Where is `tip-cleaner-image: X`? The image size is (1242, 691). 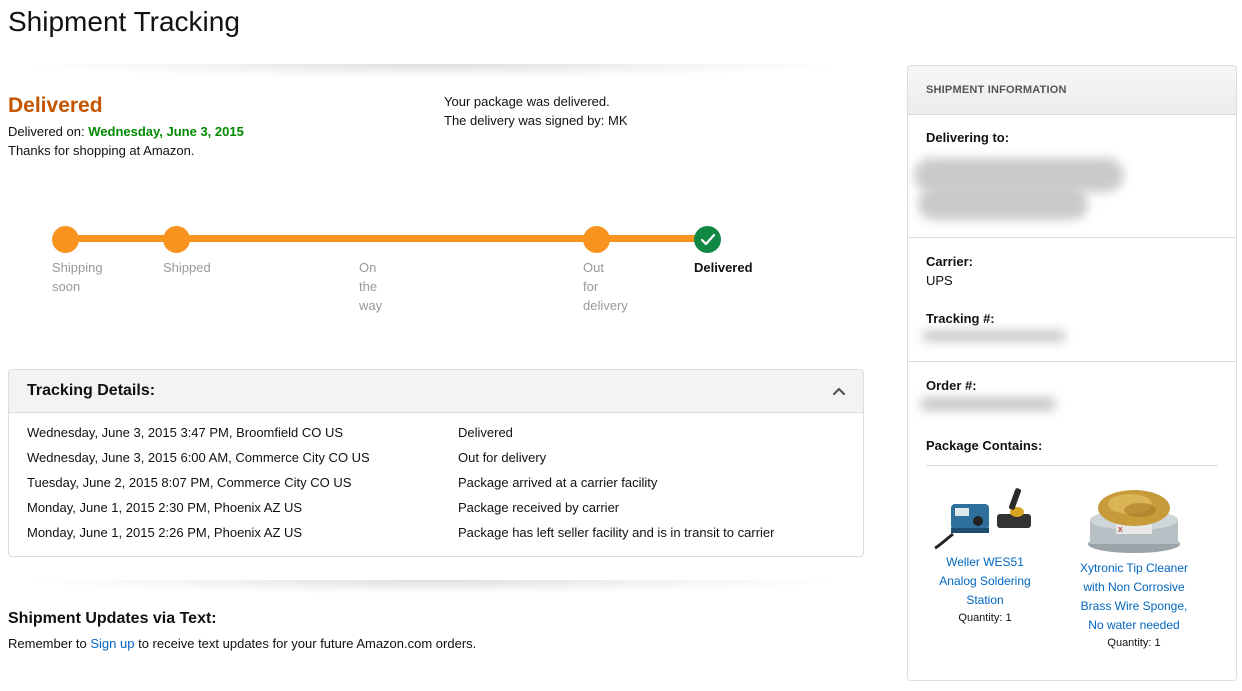
tip-cleaner-image: X is located at coordinates (1134, 518).